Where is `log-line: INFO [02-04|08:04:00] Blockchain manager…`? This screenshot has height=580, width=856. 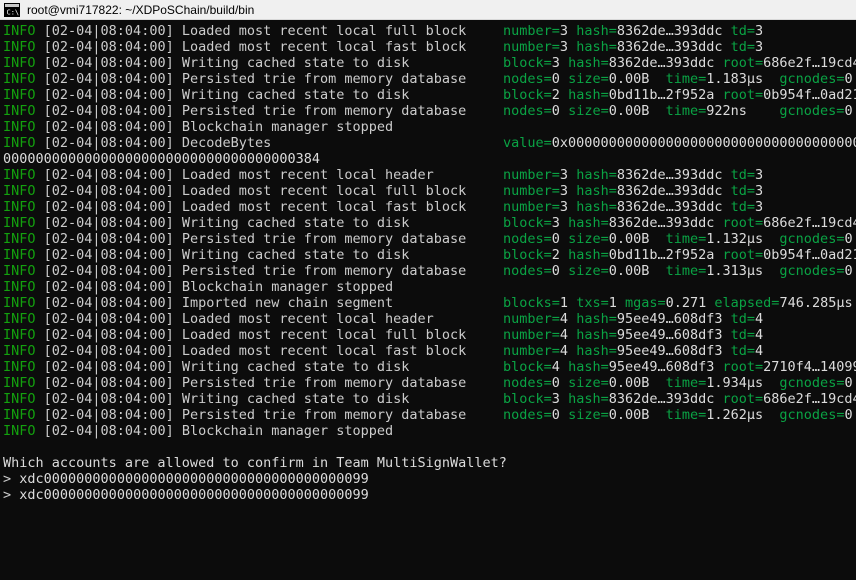
log-line: INFO [02-04|08:04:00] Blockchain manager… is located at coordinates (428, 287).